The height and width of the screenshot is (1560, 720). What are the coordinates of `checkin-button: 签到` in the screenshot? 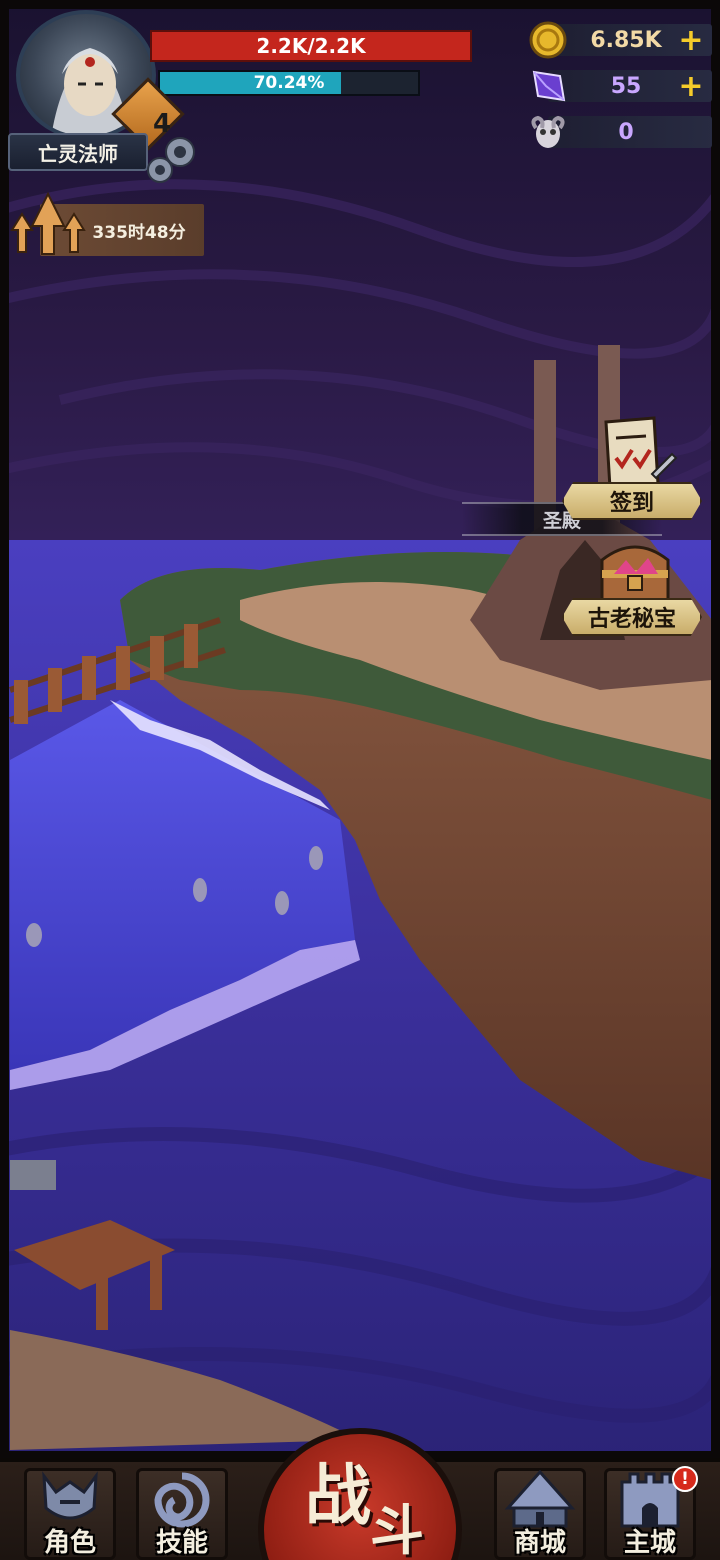 It's located at (632, 469).